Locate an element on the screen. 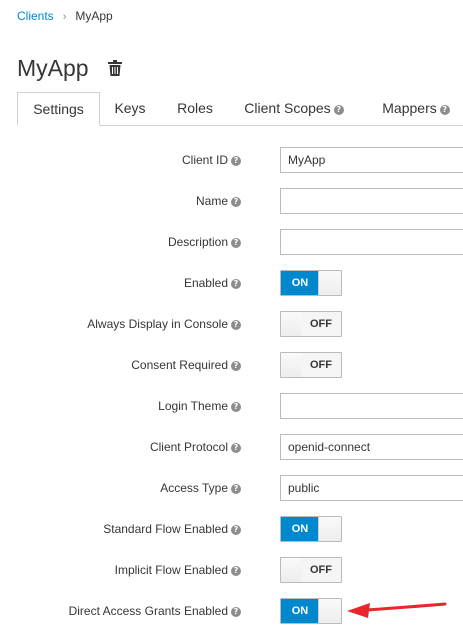 Image resolution: width=463 pixels, height=638 pixels. page-title: MyApp is located at coordinates (53, 68).